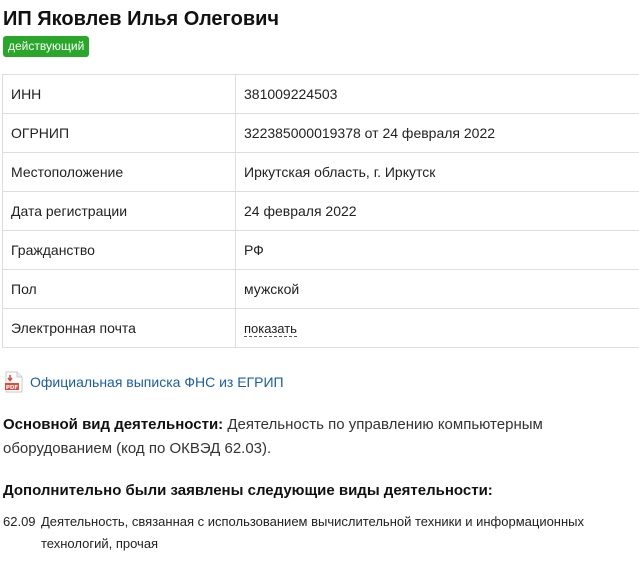 Image resolution: width=639 pixels, height=563 pixels. What do you see at coordinates (119, 172) in the screenshot?
I see `location-label: Местоположение` at bounding box center [119, 172].